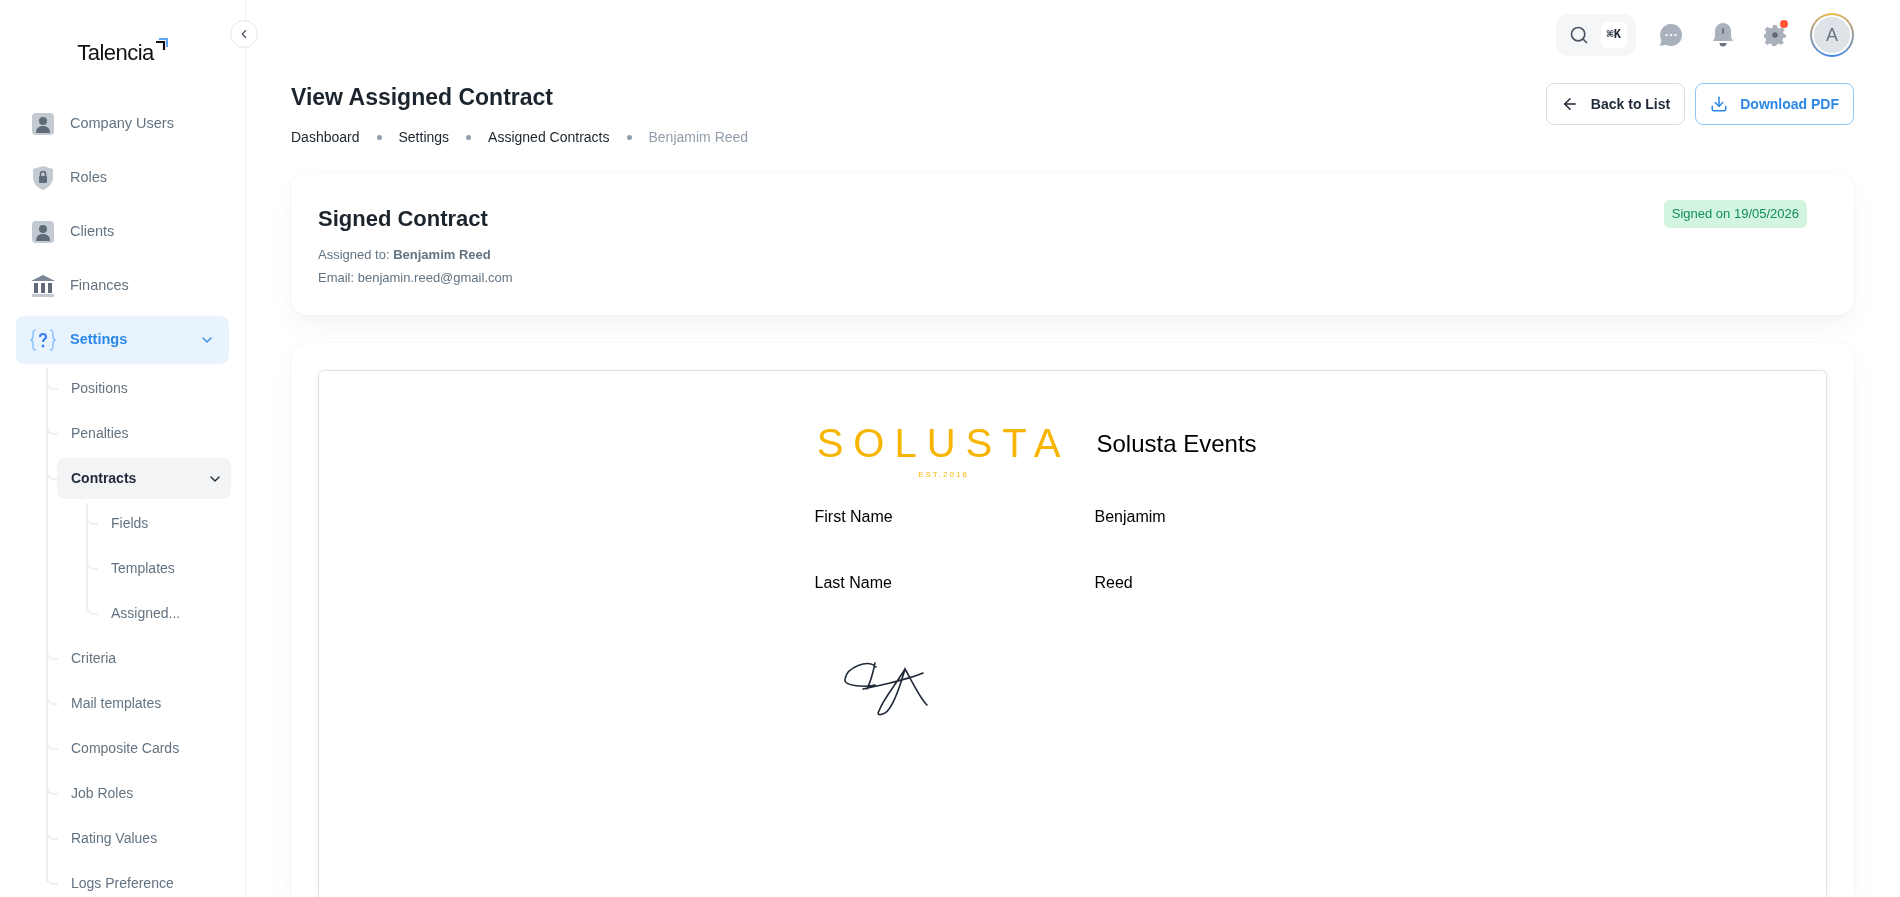 This screenshot has width=1900, height=897. I want to click on field-value: Benjamim, so click(1130, 517).